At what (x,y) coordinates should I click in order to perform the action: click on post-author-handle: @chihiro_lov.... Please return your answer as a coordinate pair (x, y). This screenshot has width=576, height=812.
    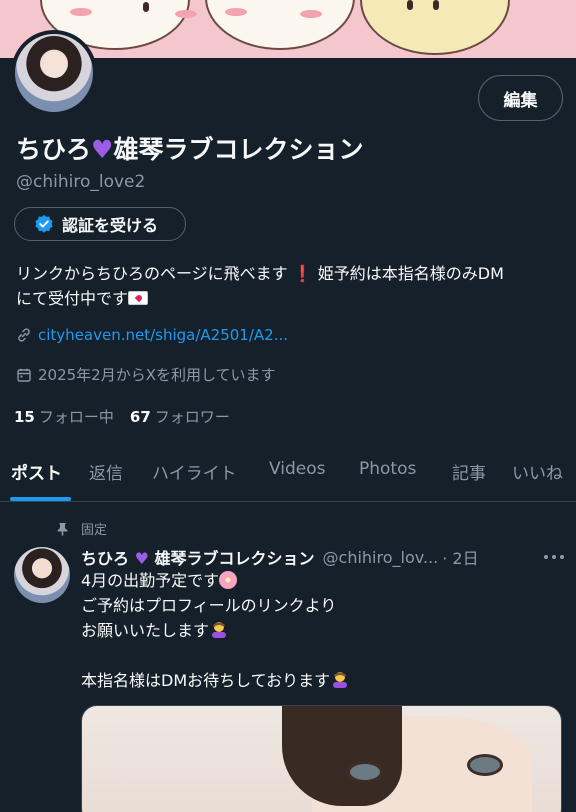
    Looking at the image, I should click on (381, 557).